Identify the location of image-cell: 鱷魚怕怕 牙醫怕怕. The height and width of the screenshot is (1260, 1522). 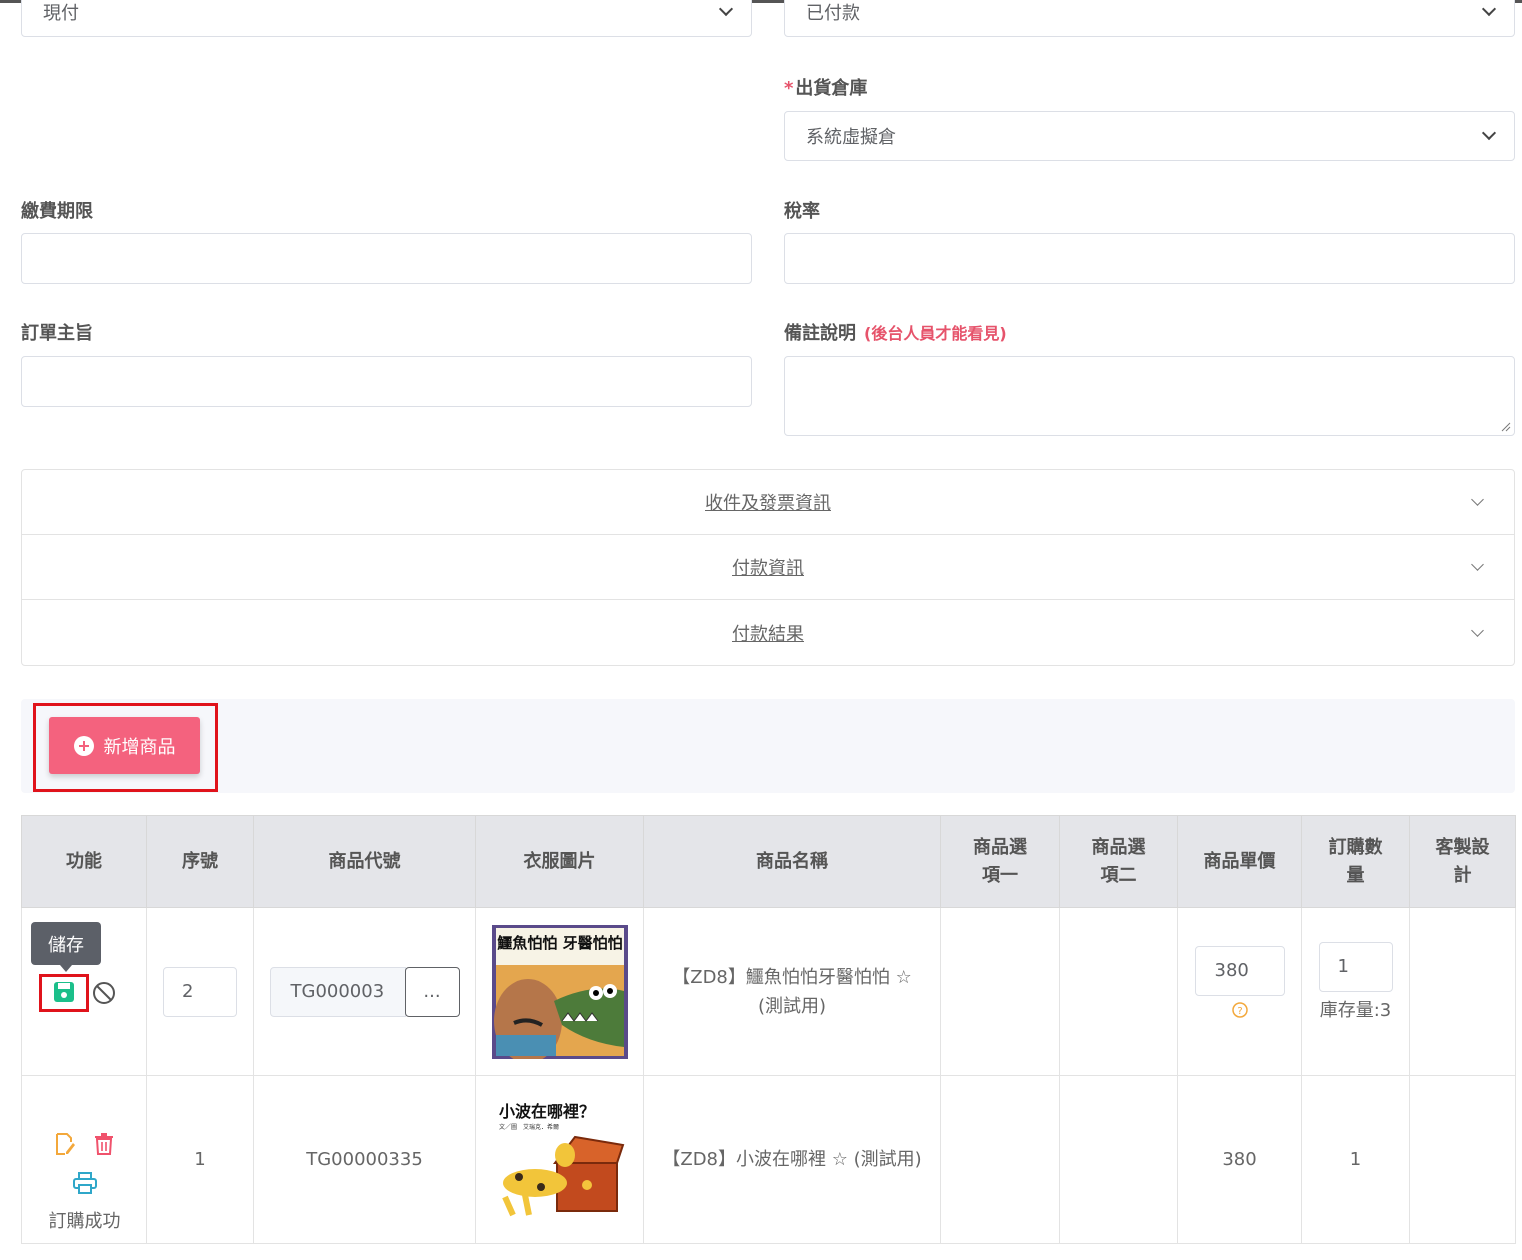
(559, 991).